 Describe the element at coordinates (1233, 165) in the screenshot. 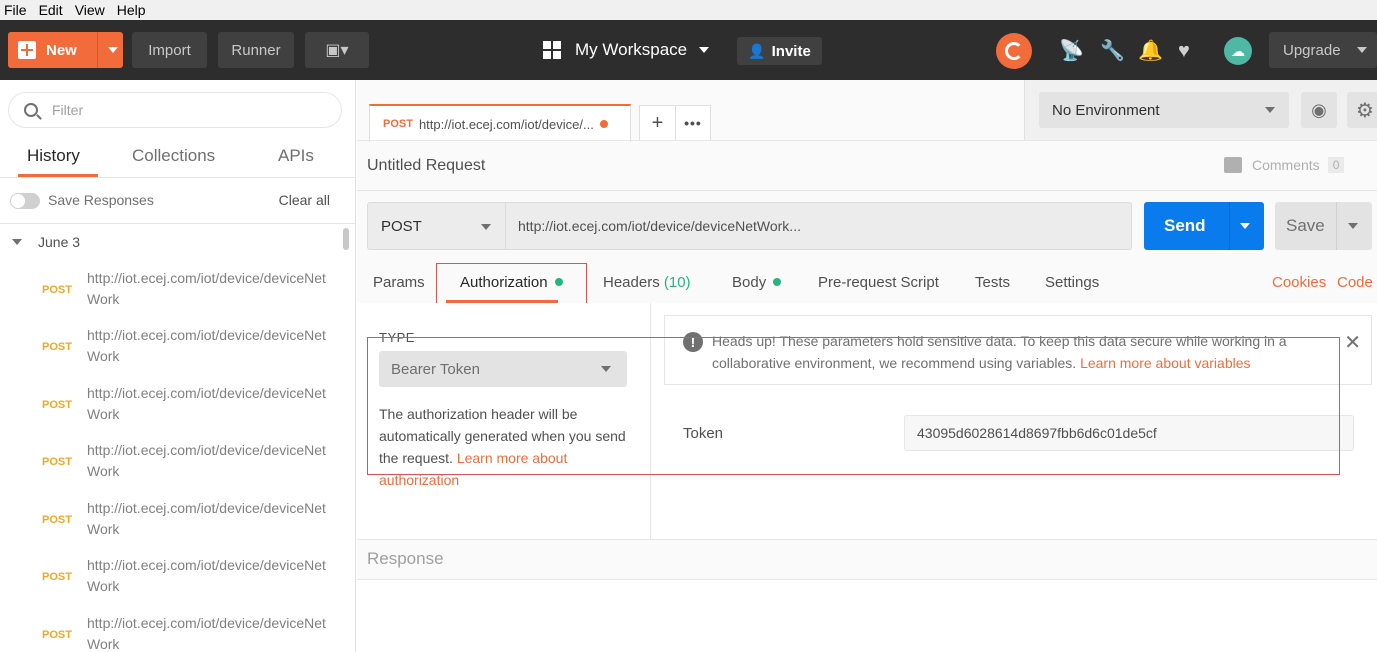

I see `comment-icon` at that location.